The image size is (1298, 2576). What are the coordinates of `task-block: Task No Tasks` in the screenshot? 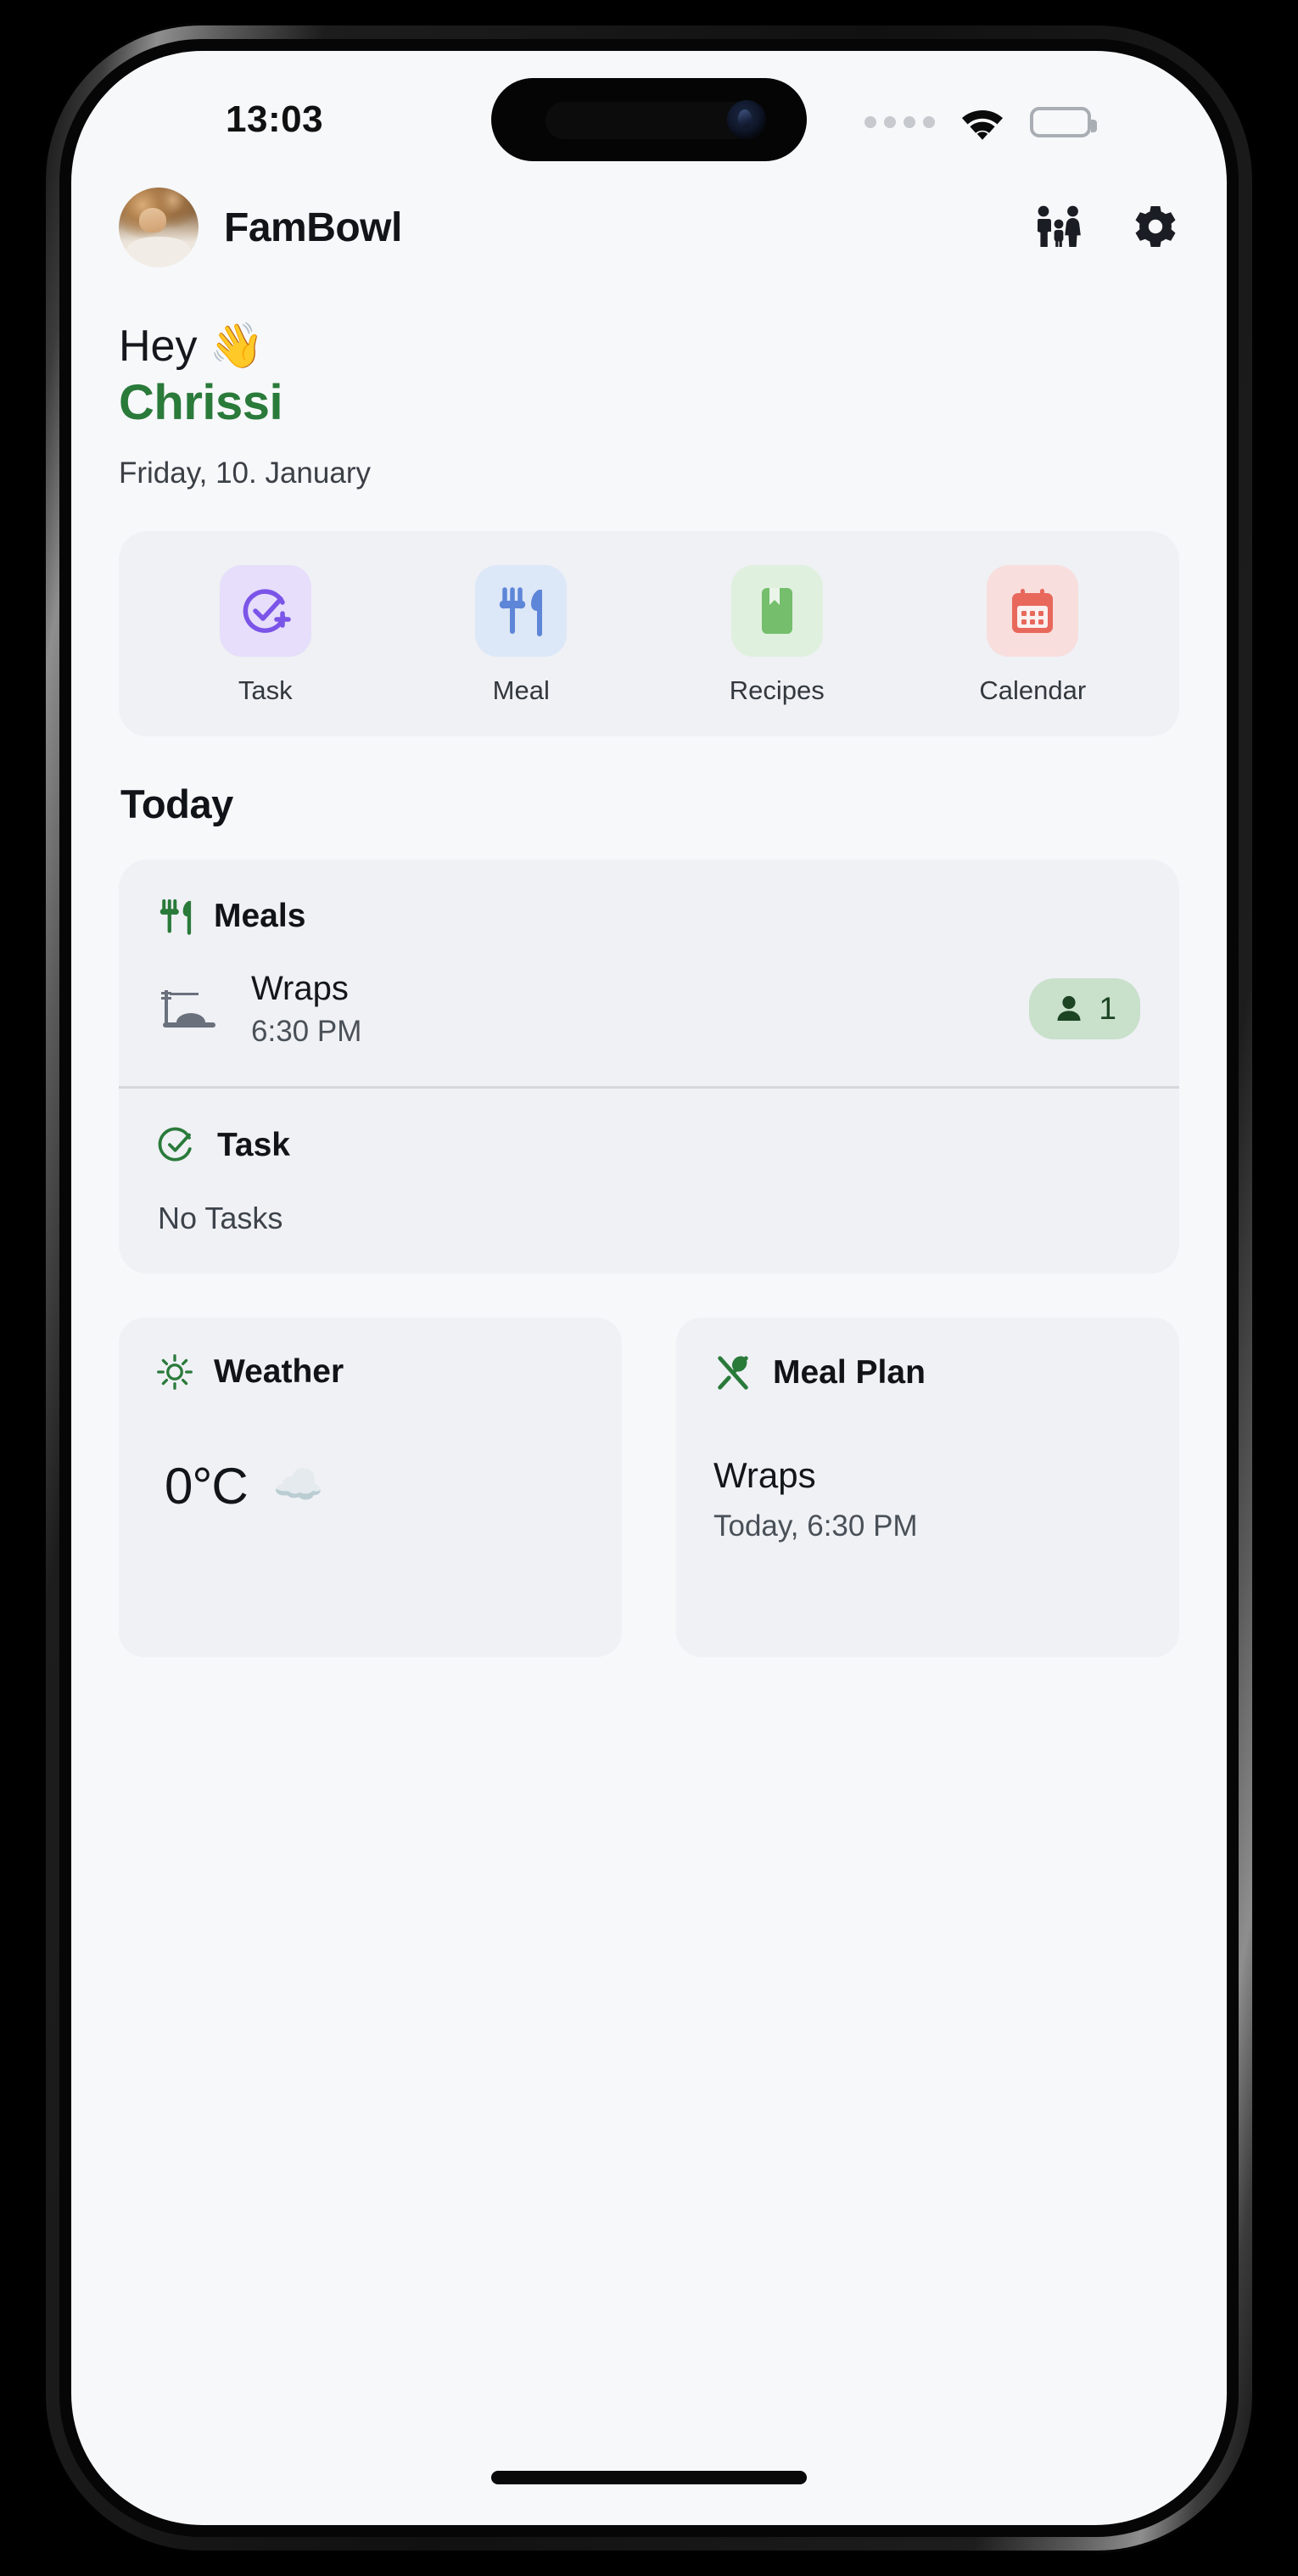 It's located at (649, 1181).